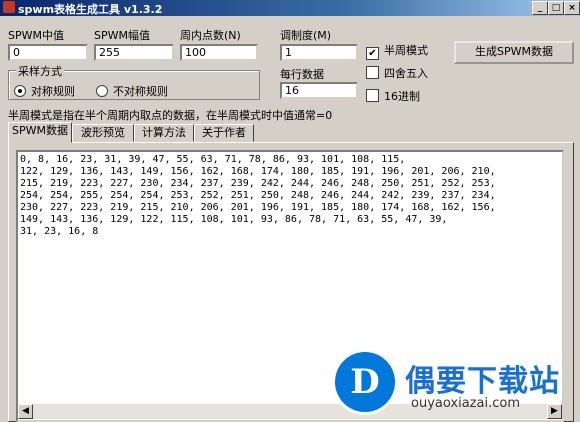  What do you see at coordinates (319, 90) in the screenshot?
I see `per-line-input: 16` at bounding box center [319, 90].